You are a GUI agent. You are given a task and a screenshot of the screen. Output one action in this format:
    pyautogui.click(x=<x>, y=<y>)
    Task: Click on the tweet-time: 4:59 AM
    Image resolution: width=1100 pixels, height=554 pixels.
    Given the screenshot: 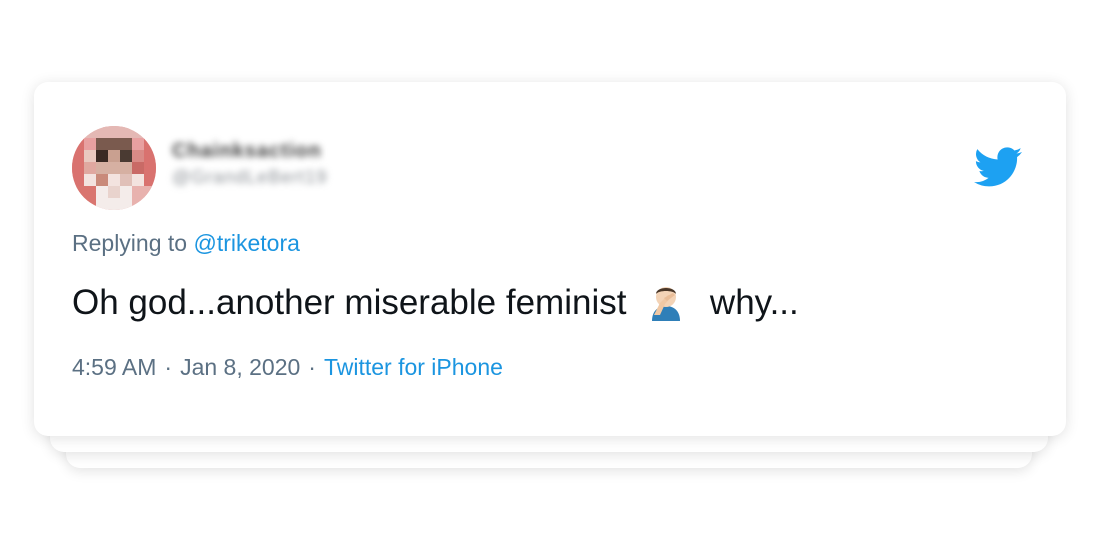 What is the action you would take?
    pyautogui.click(x=114, y=367)
    